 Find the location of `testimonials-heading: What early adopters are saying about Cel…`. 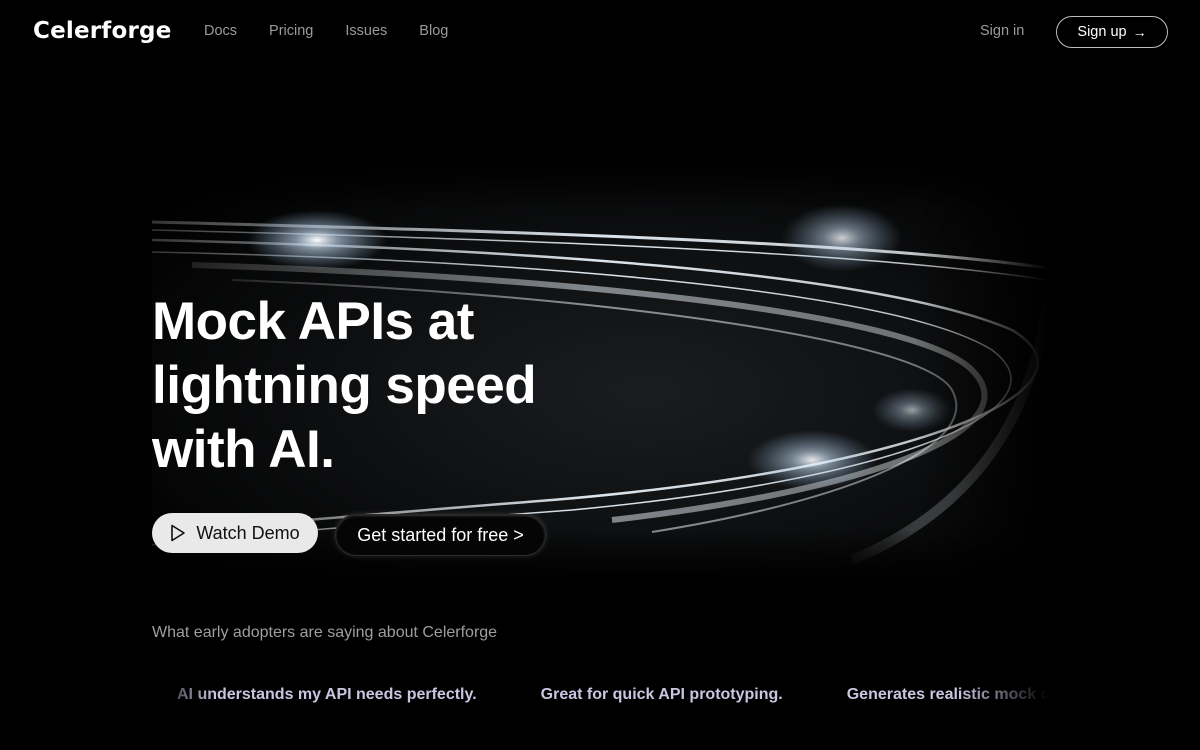

testimonials-heading: What early adopters are saying about Cel… is located at coordinates (325, 632).